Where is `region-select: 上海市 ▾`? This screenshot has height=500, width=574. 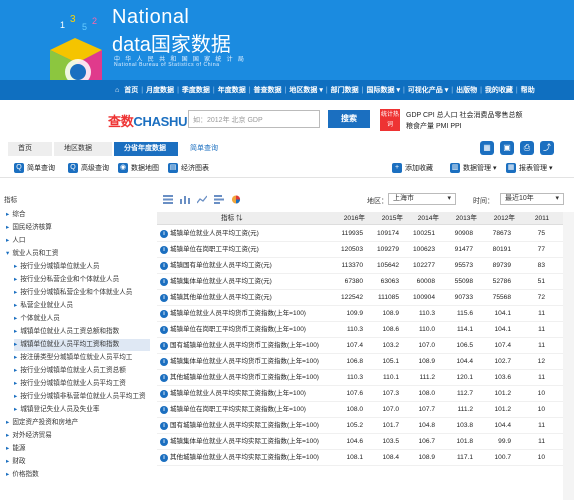
region-select: 上海市 ▾ is located at coordinates (422, 199).